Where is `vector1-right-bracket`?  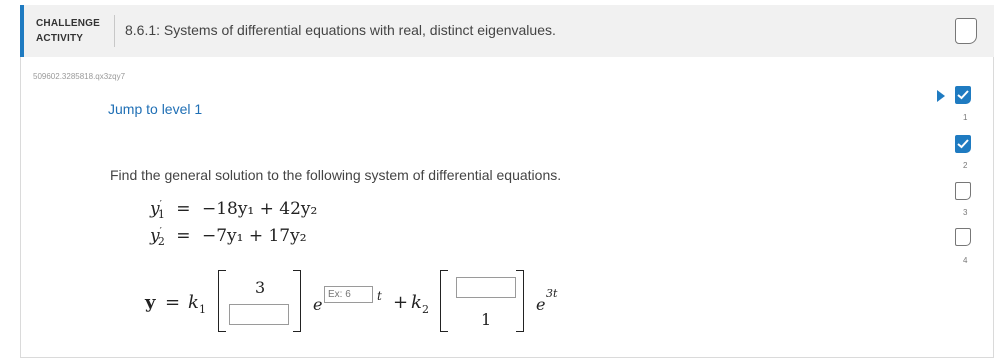
vector1-right-bracket is located at coordinates (297, 301).